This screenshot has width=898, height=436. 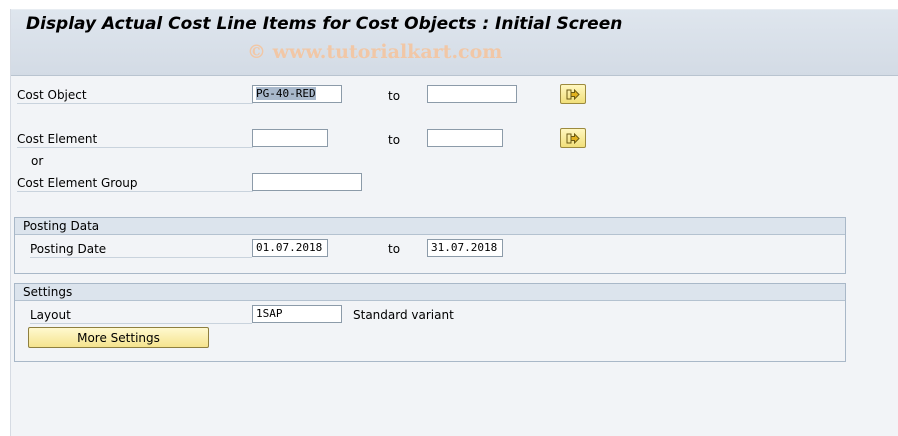 I want to click on or-label: or, so click(x=37, y=161).